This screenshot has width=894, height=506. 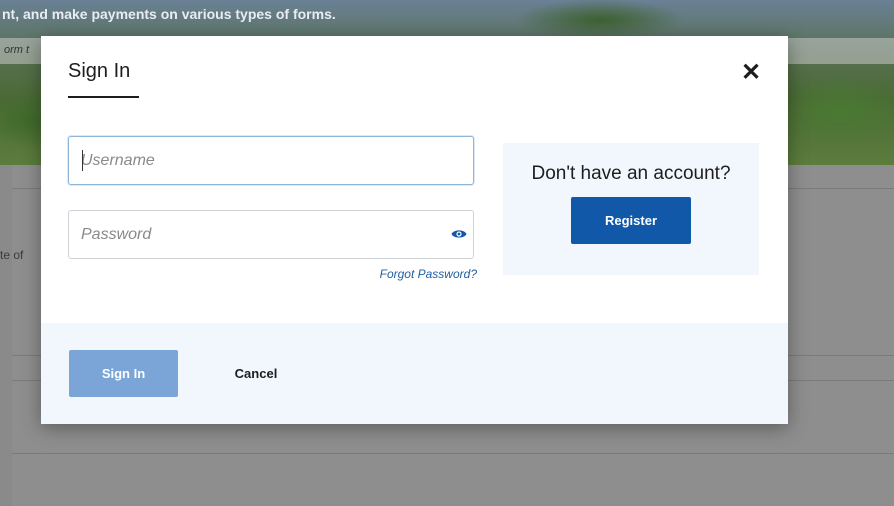 What do you see at coordinates (123, 373) in the screenshot?
I see `sign-in-button: Sign In` at bounding box center [123, 373].